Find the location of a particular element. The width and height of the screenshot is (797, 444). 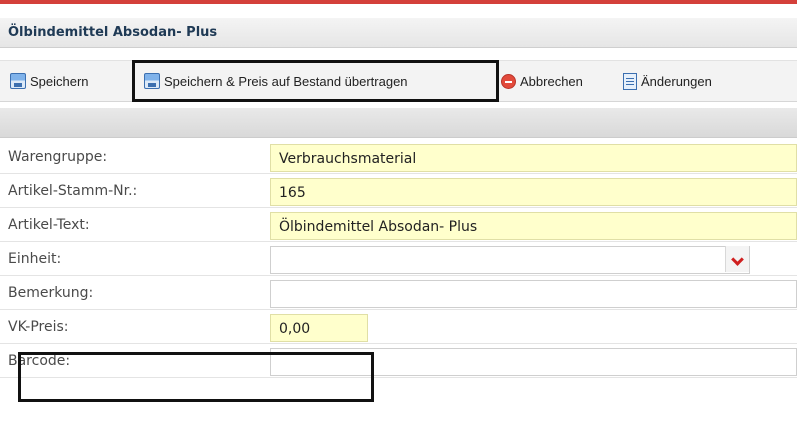

changes-button: Änderungen is located at coordinates (667, 81).